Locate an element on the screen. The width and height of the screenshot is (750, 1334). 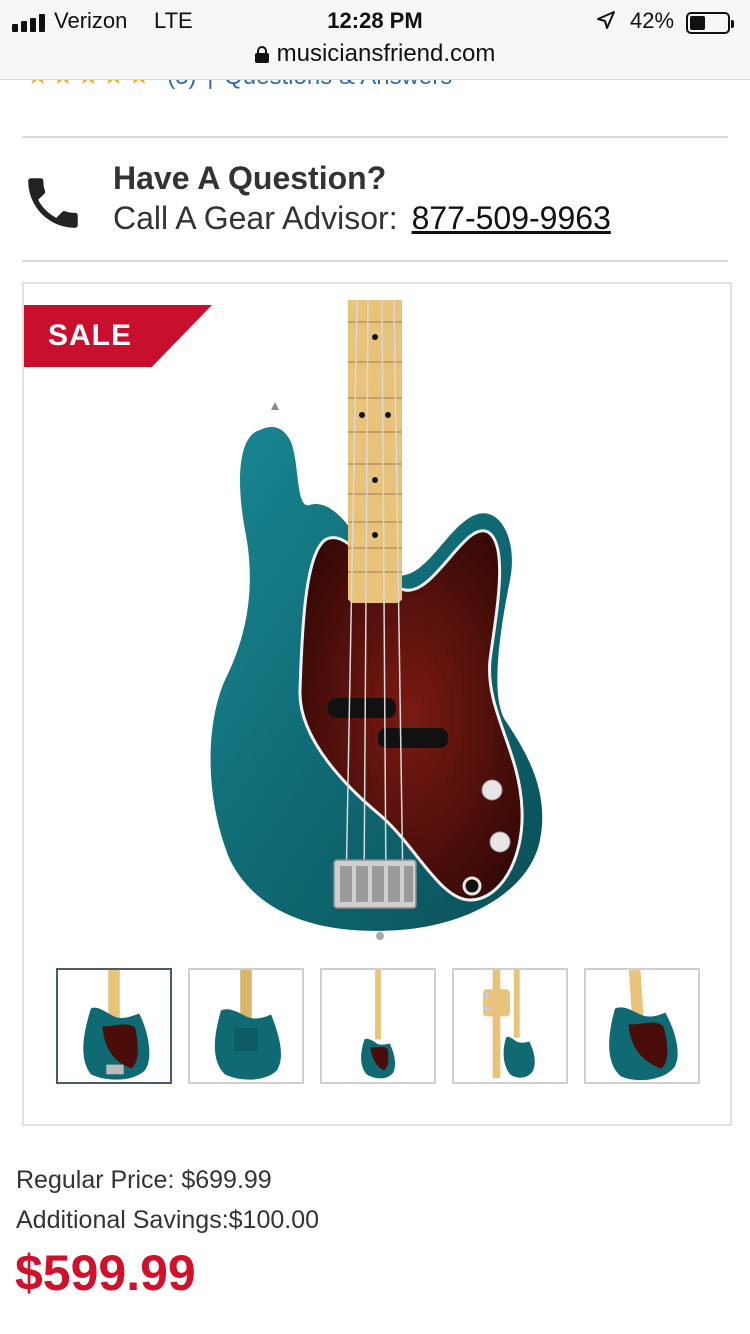
question-heading: Have A Question? is located at coordinates (250, 178).